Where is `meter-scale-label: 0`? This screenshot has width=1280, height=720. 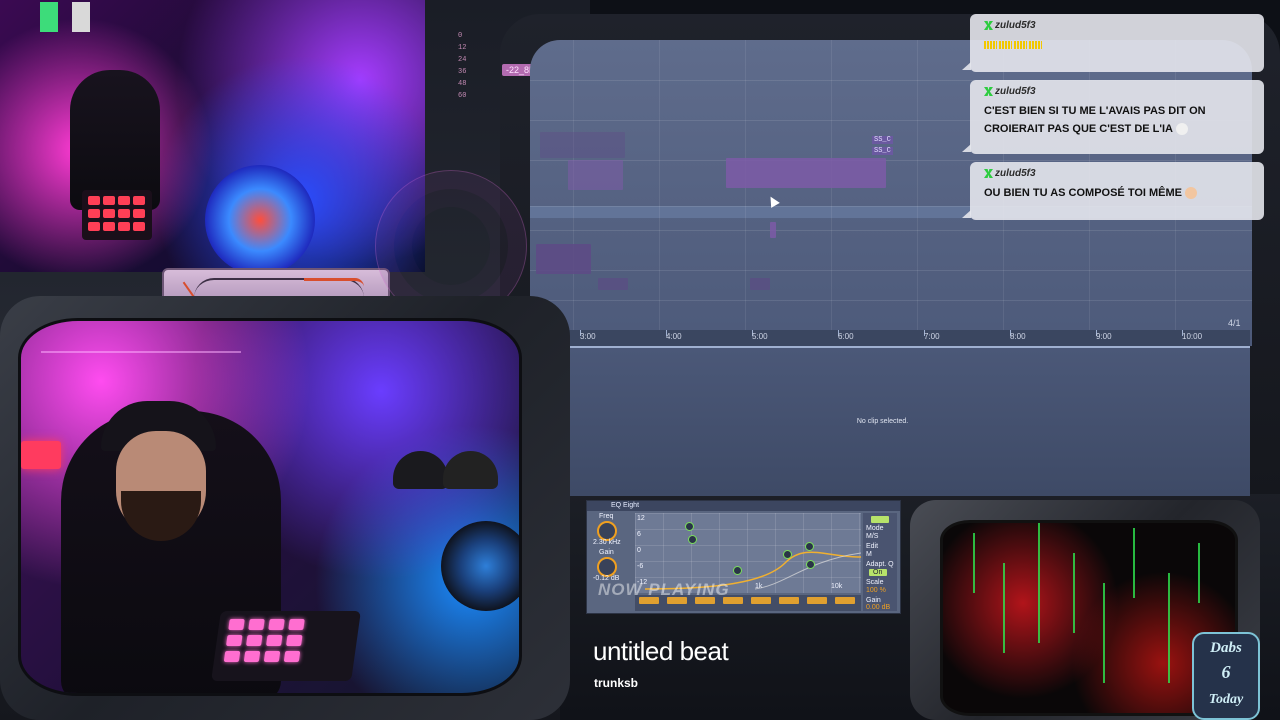
meter-scale-label: 0 is located at coordinates (460, 36).